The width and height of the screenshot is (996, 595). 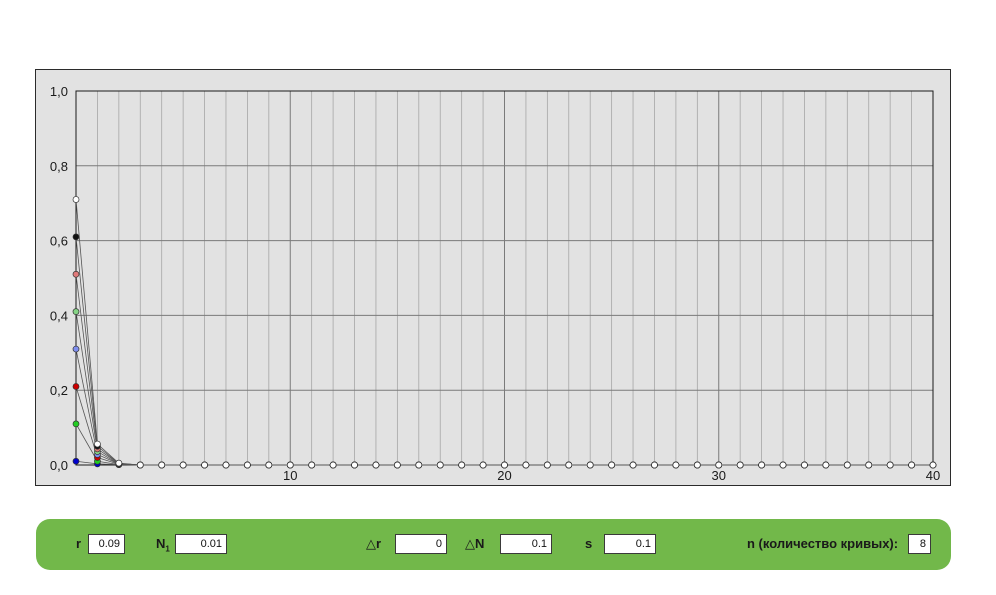 I want to click on delta-r-label-text: r, so click(x=379, y=543).